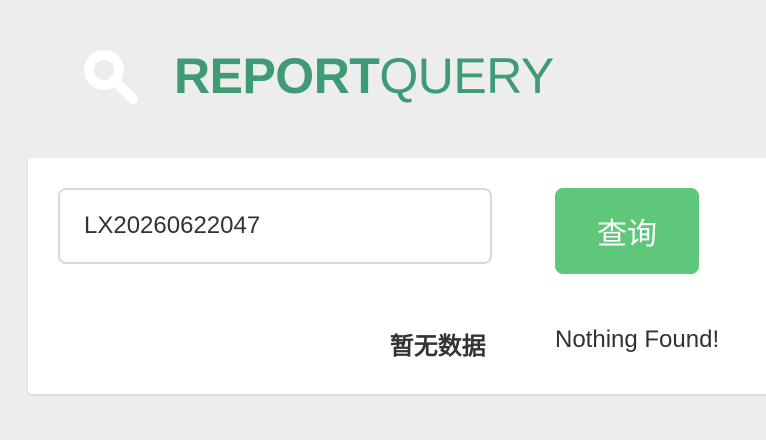 The width and height of the screenshot is (766, 440). I want to click on no-data-message-cn: 暂无数据, so click(438, 346).